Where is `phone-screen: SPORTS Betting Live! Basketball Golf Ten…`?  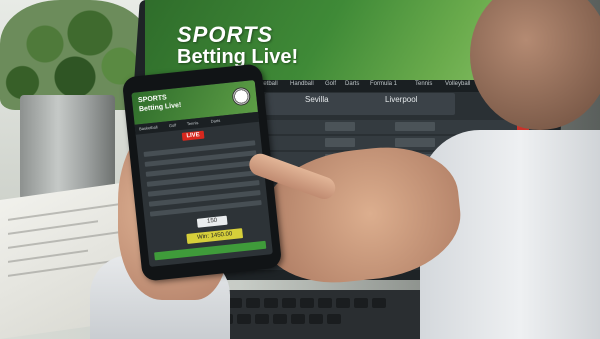 phone-screen: SPORTS Betting Live! Basketball Golf Ten… is located at coordinates (202, 173).